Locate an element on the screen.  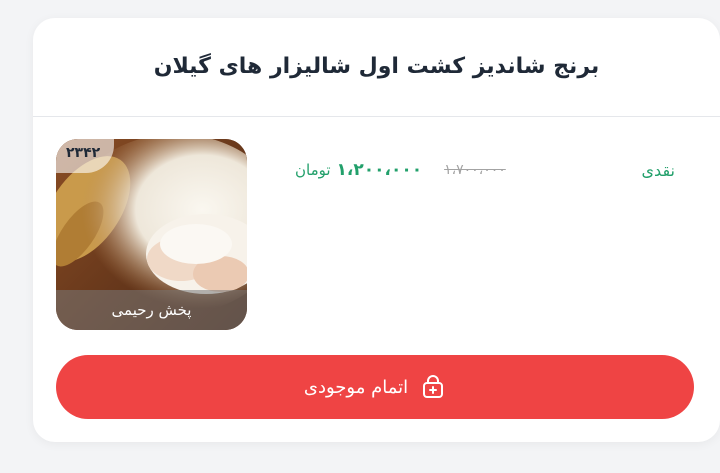
out-of-stock-label: اتمام موجودی is located at coordinates (356, 387).